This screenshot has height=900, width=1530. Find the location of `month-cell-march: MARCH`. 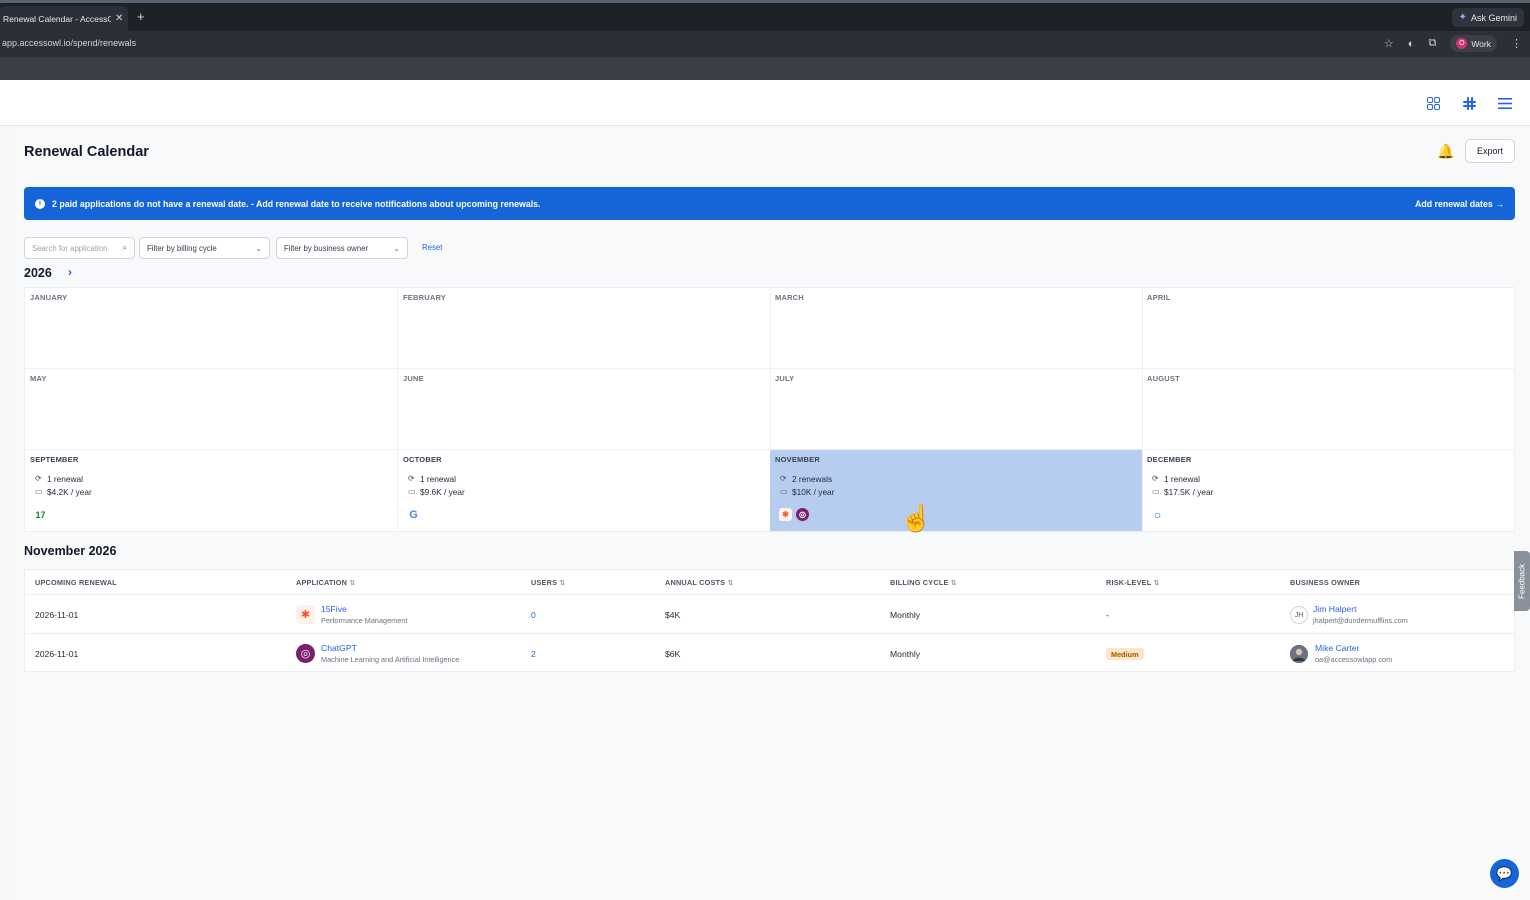

month-cell-march: MARCH is located at coordinates (956, 328).